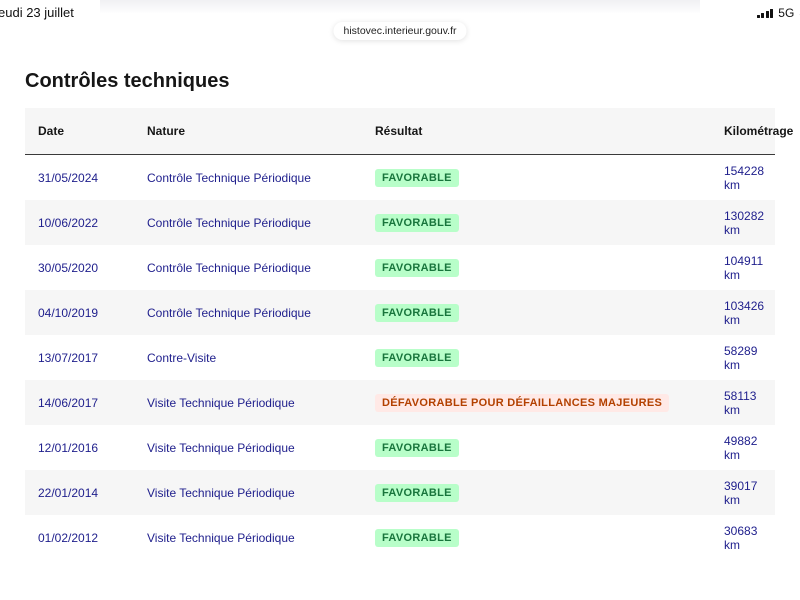 This screenshot has height=600, width=800. Describe the element at coordinates (68, 402) in the screenshot. I see `cell-date: 14/06/2017` at that location.